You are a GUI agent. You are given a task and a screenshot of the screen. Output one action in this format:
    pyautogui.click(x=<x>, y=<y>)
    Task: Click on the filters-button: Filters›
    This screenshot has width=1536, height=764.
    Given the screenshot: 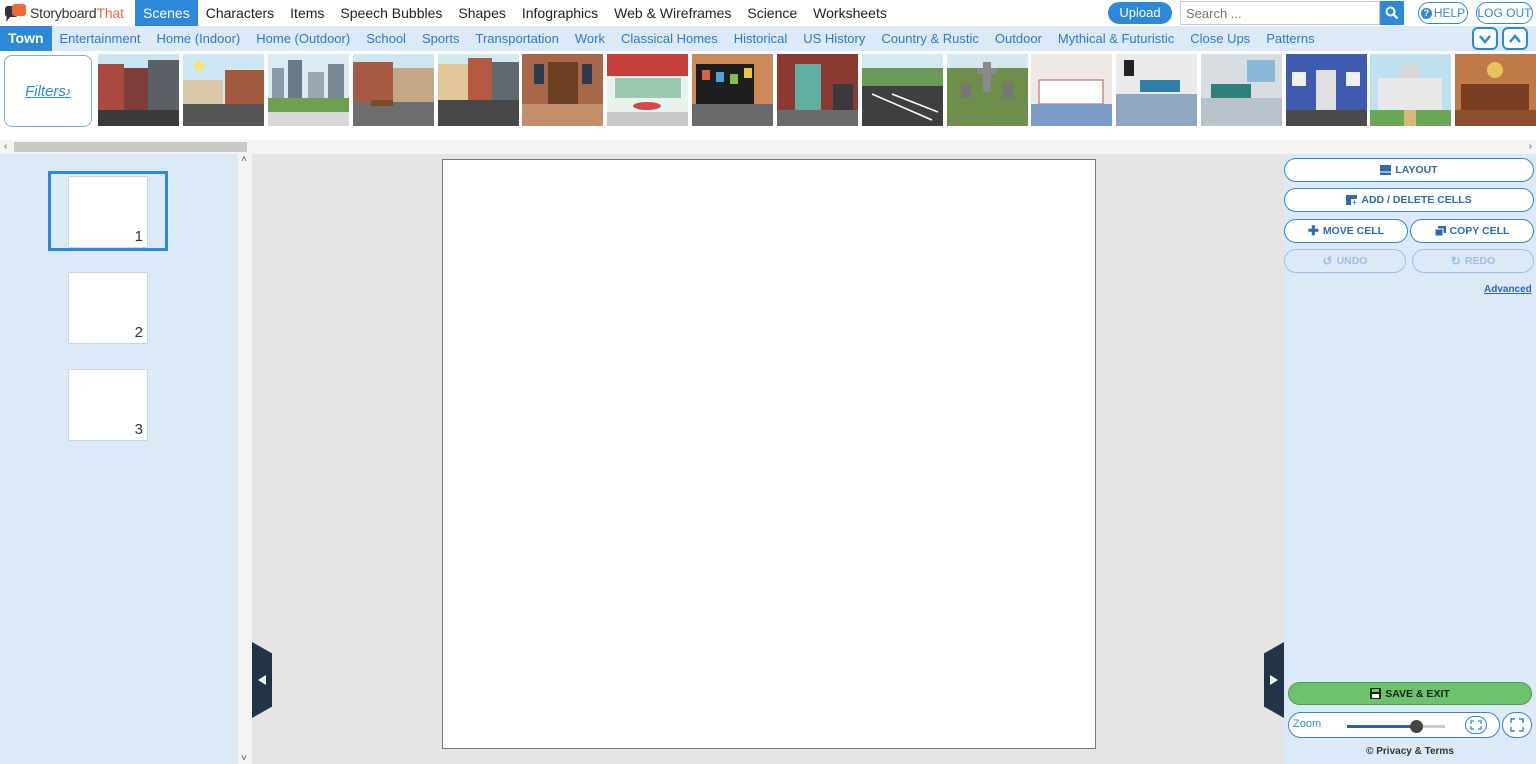 What is the action you would take?
    pyautogui.click(x=48, y=91)
    